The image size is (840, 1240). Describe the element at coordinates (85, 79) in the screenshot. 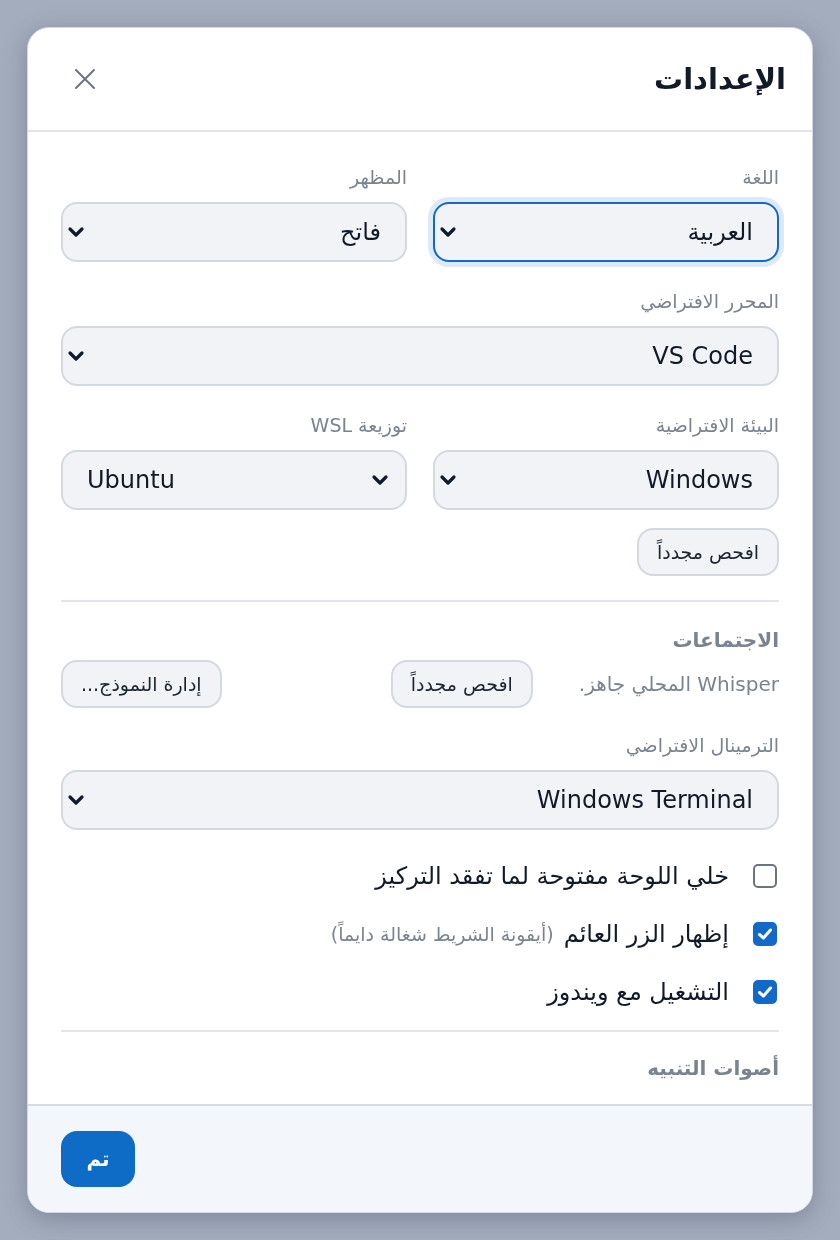

I see `close-icon` at that location.